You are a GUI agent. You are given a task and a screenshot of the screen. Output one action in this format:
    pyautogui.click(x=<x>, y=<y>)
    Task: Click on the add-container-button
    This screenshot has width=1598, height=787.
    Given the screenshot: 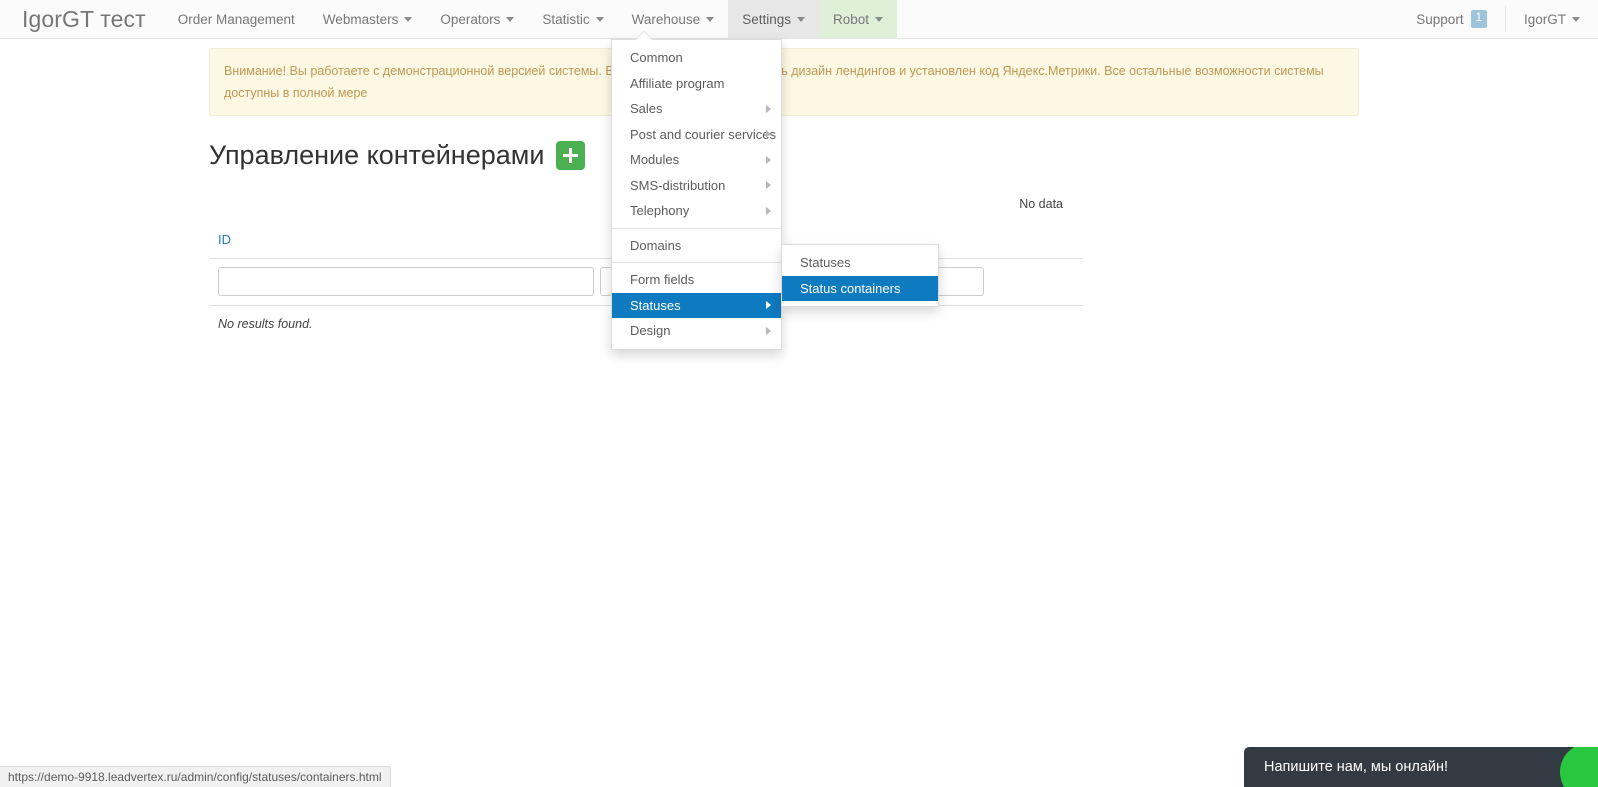 What is the action you would take?
    pyautogui.click(x=571, y=155)
    